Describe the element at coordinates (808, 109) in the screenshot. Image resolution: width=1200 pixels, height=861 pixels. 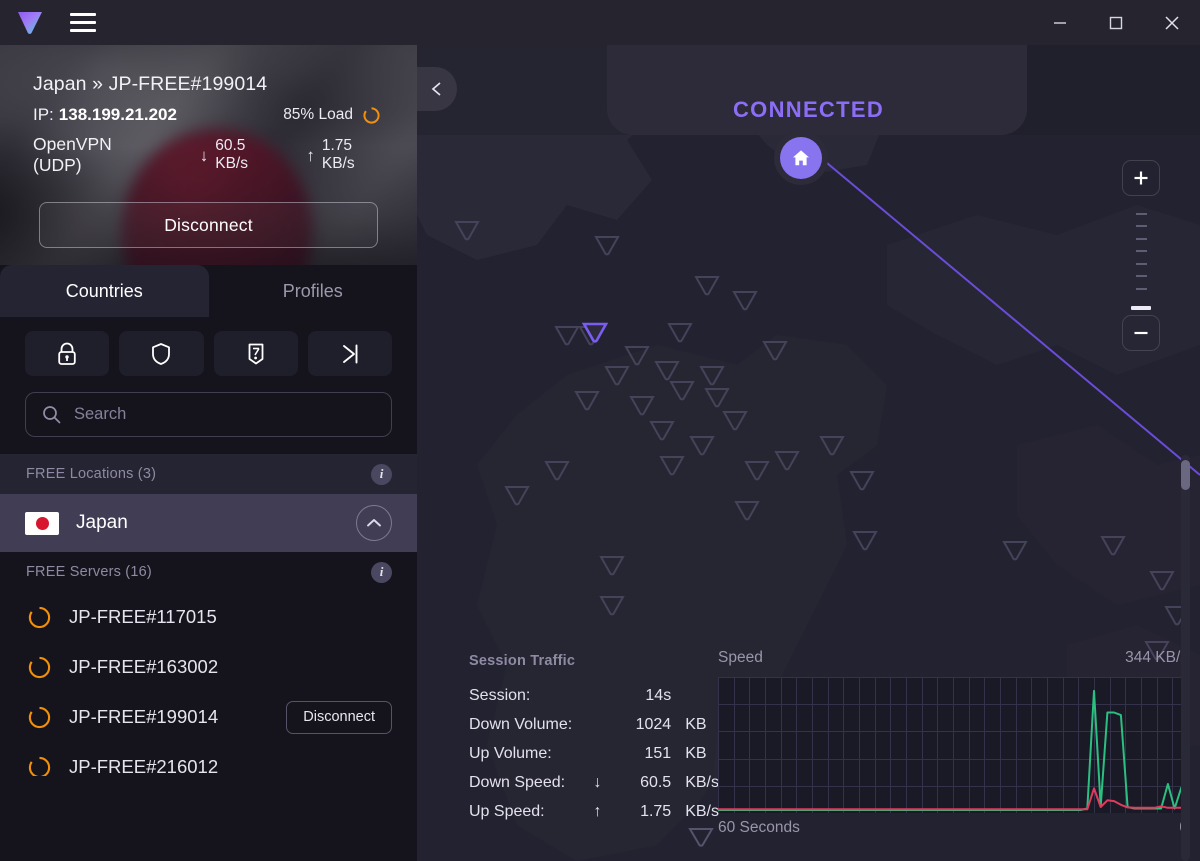
I see `connected-status-label: CONNECTED` at that location.